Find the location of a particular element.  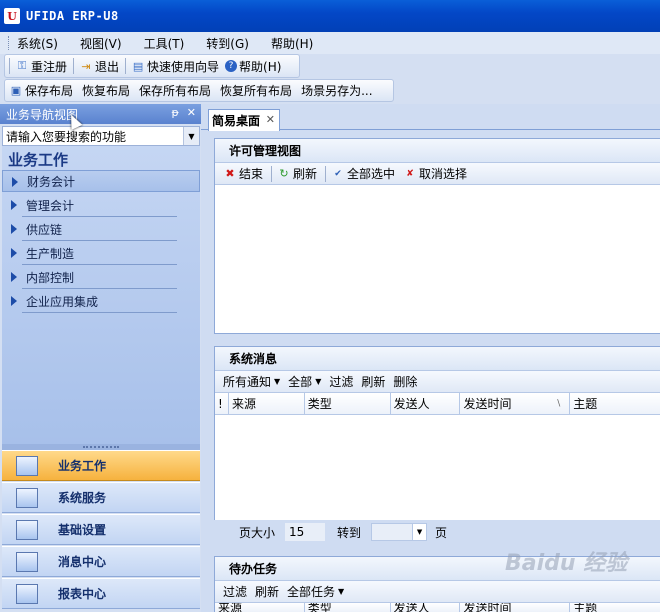

restore-layout-button: 恢复布局 is located at coordinates (106, 90).